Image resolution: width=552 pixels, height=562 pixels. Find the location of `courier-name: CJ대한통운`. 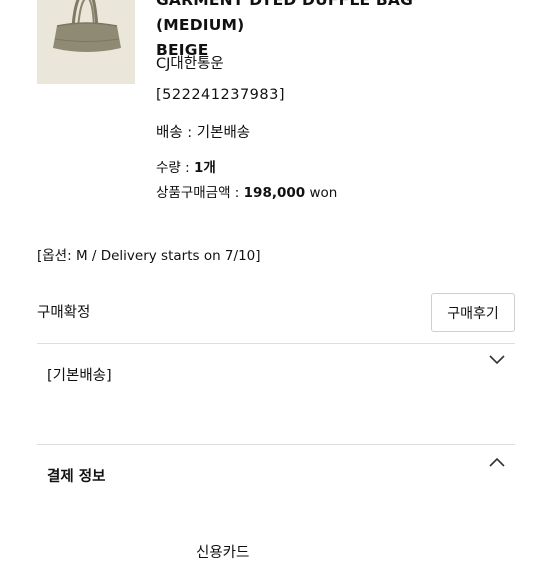

courier-name: CJ대한통운 is located at coordinates (190, 64).